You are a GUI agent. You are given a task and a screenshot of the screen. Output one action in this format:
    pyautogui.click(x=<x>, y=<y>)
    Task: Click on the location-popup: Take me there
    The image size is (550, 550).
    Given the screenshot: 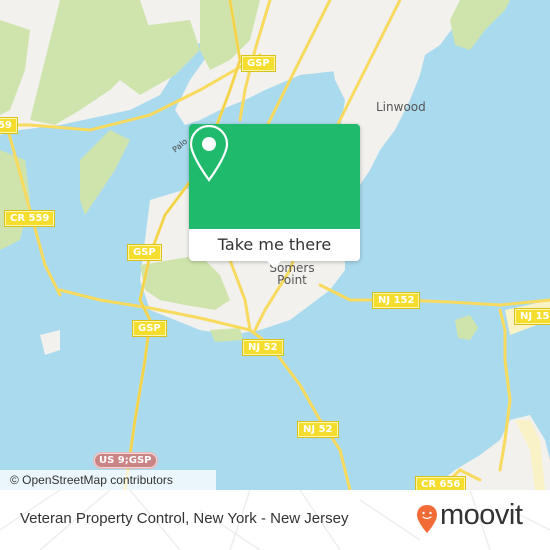 What is the action you would take?
    pyautogui.click(x=274, y=196)
    